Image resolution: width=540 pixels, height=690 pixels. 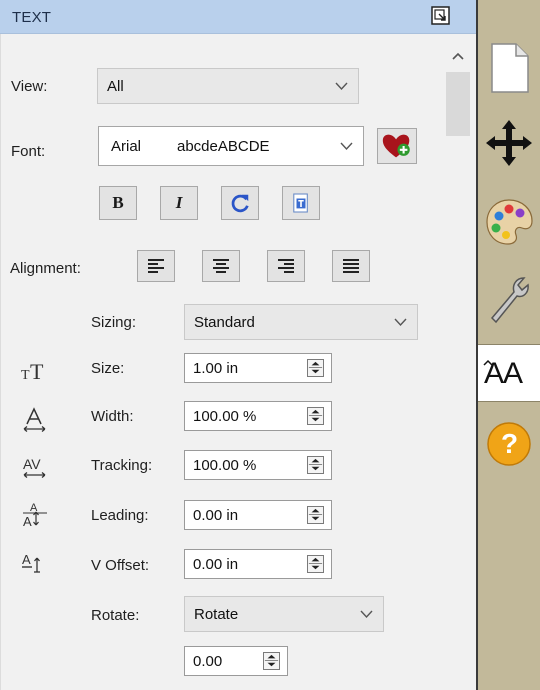 What do you see at coordinates (216, 515) in the screenshot?
I see `leading-value: 0.00 in` at bounding box center [216, 515].